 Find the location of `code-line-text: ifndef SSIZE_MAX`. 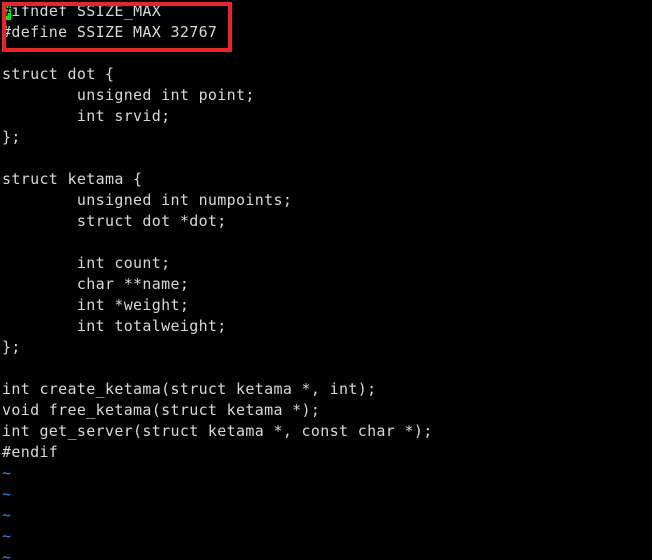

code-line-text: ifndef SSIZE_MAX is located at coordinates (86, 11).